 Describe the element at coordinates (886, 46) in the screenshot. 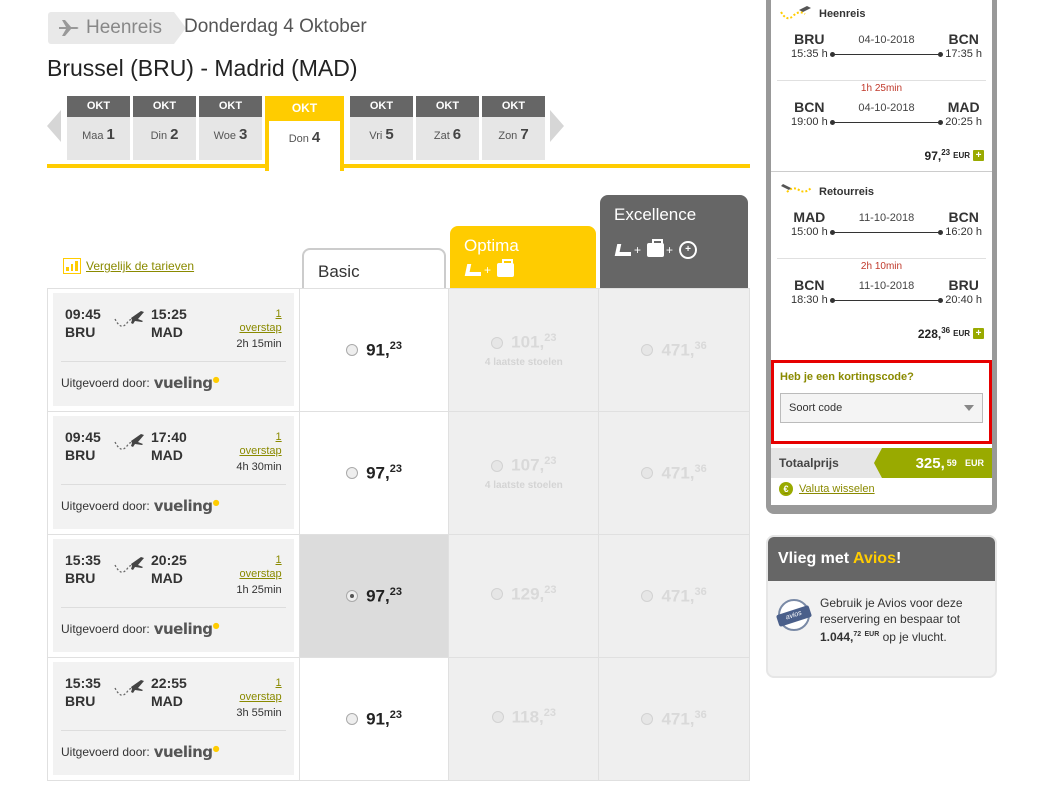

I see `summary-segment: BRU 15:35 h 04-10-2018 BCN 17:35 h` at that location.